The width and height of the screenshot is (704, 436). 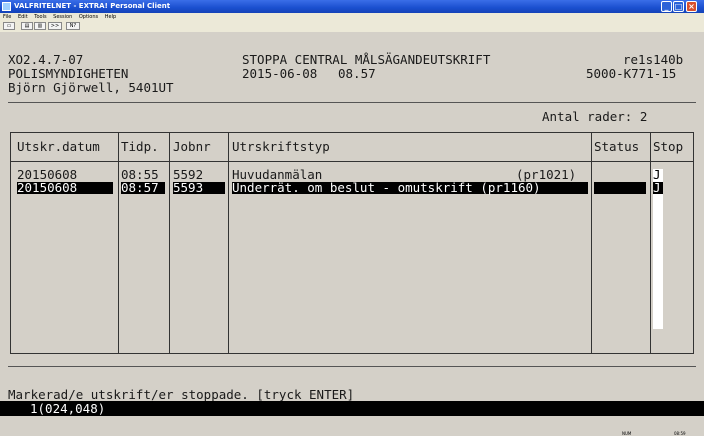 What do you see at coordinates (6, 6) in the screenshot?
I see `app-icon` at bounding box center [6, 6].